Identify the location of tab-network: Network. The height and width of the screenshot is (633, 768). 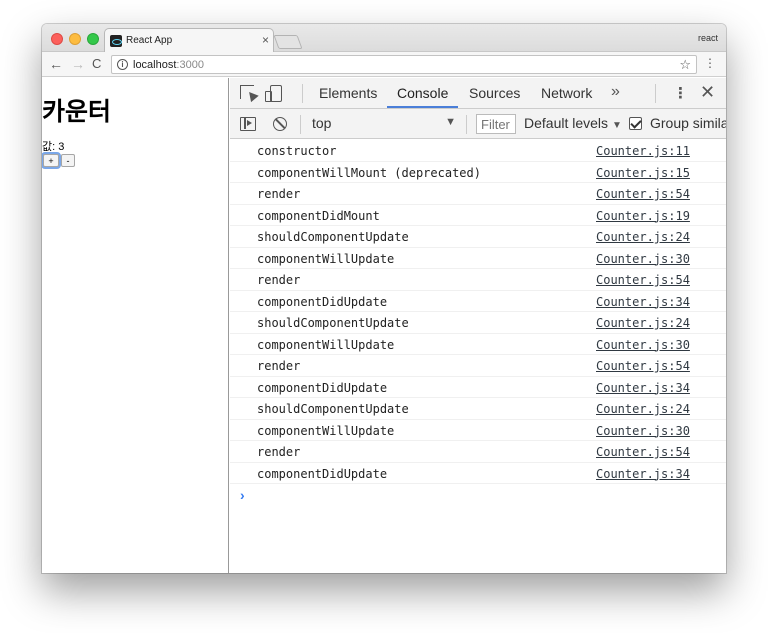
(566, 93).